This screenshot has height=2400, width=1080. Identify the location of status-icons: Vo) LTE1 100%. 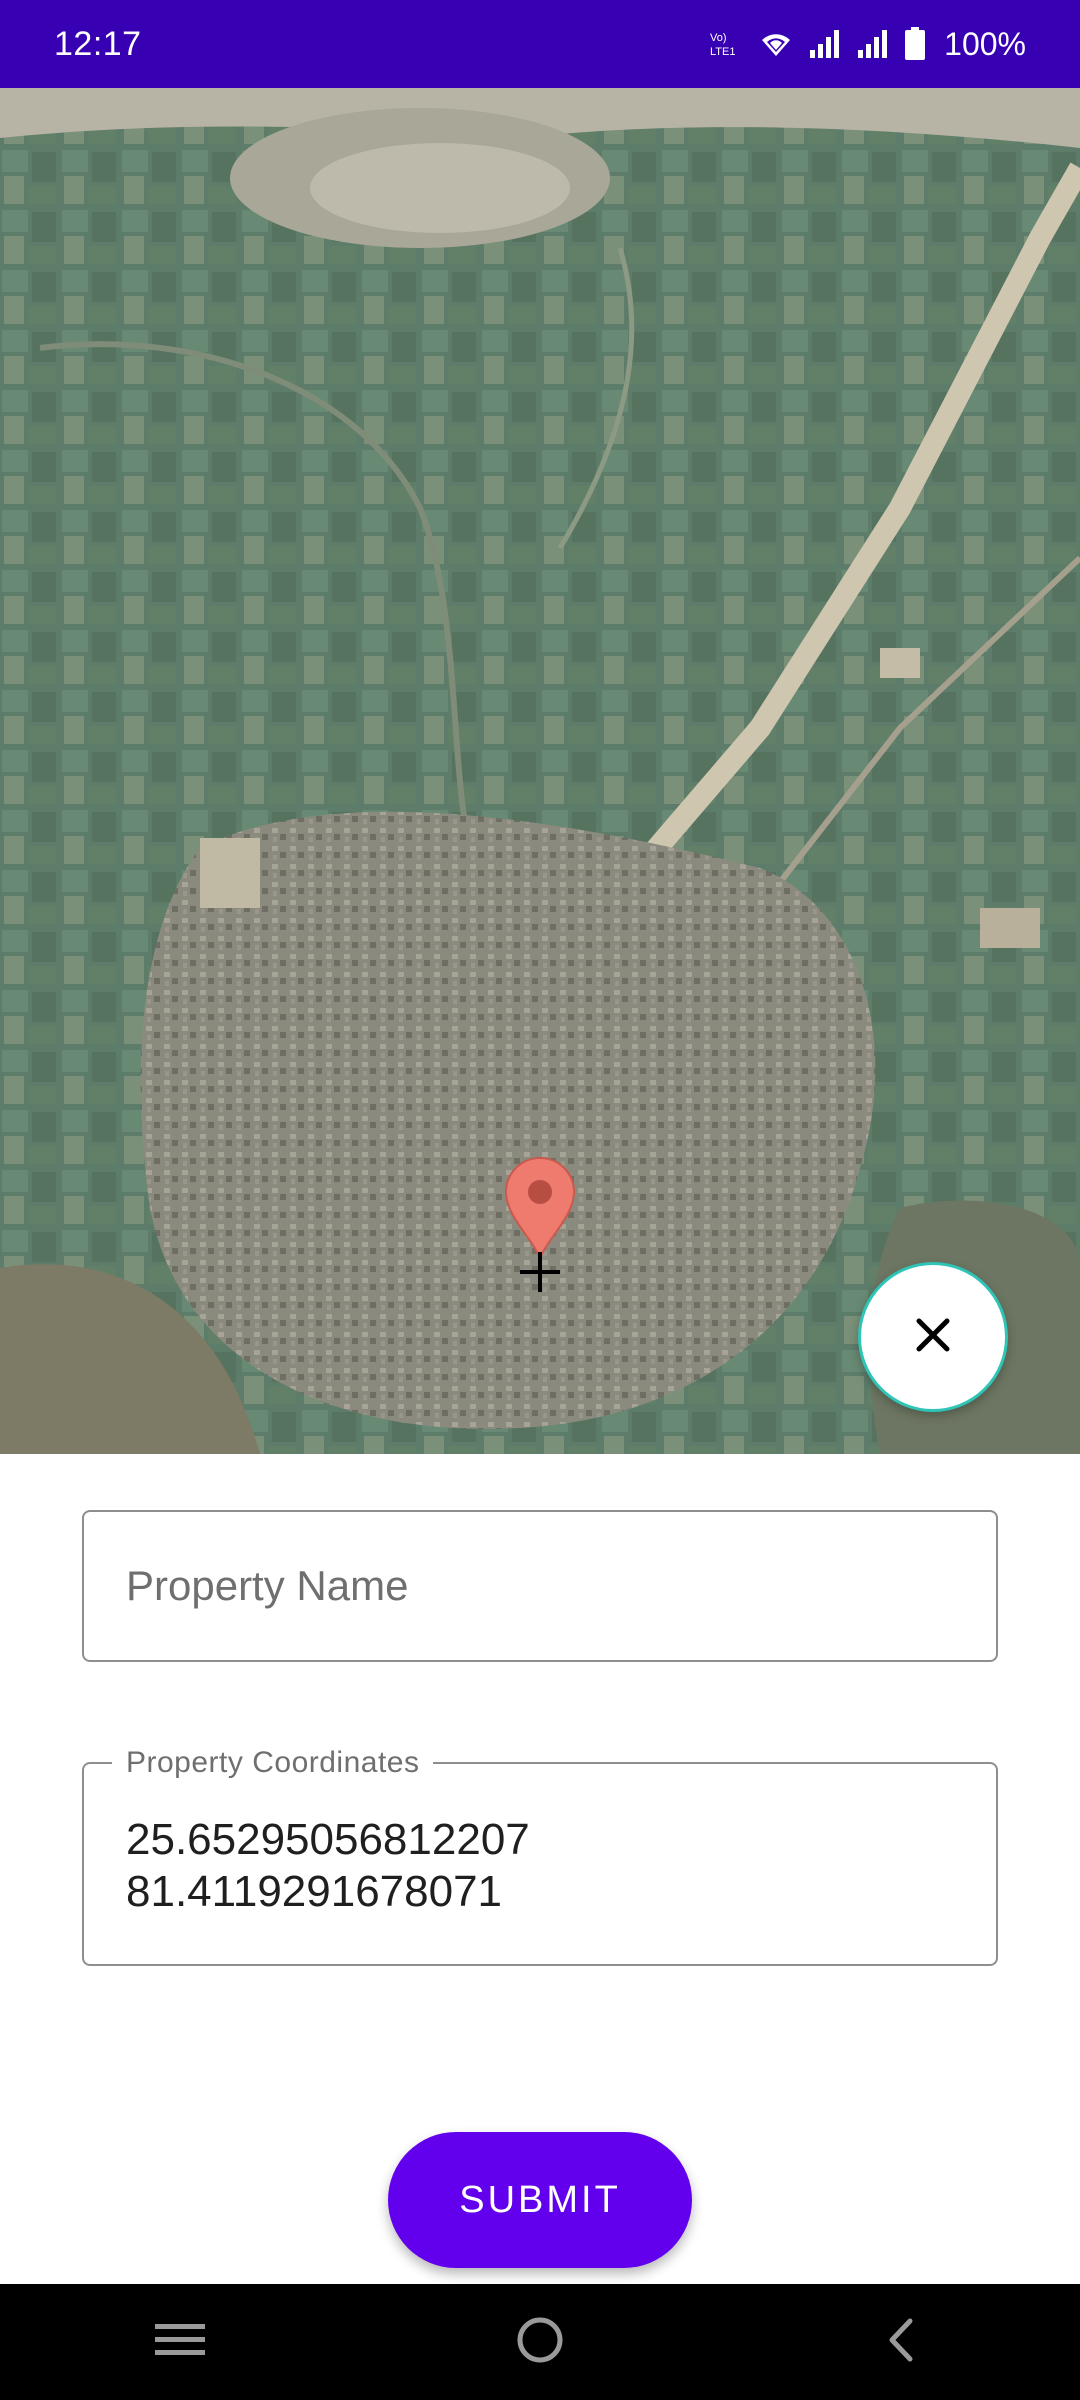
(867, 44).